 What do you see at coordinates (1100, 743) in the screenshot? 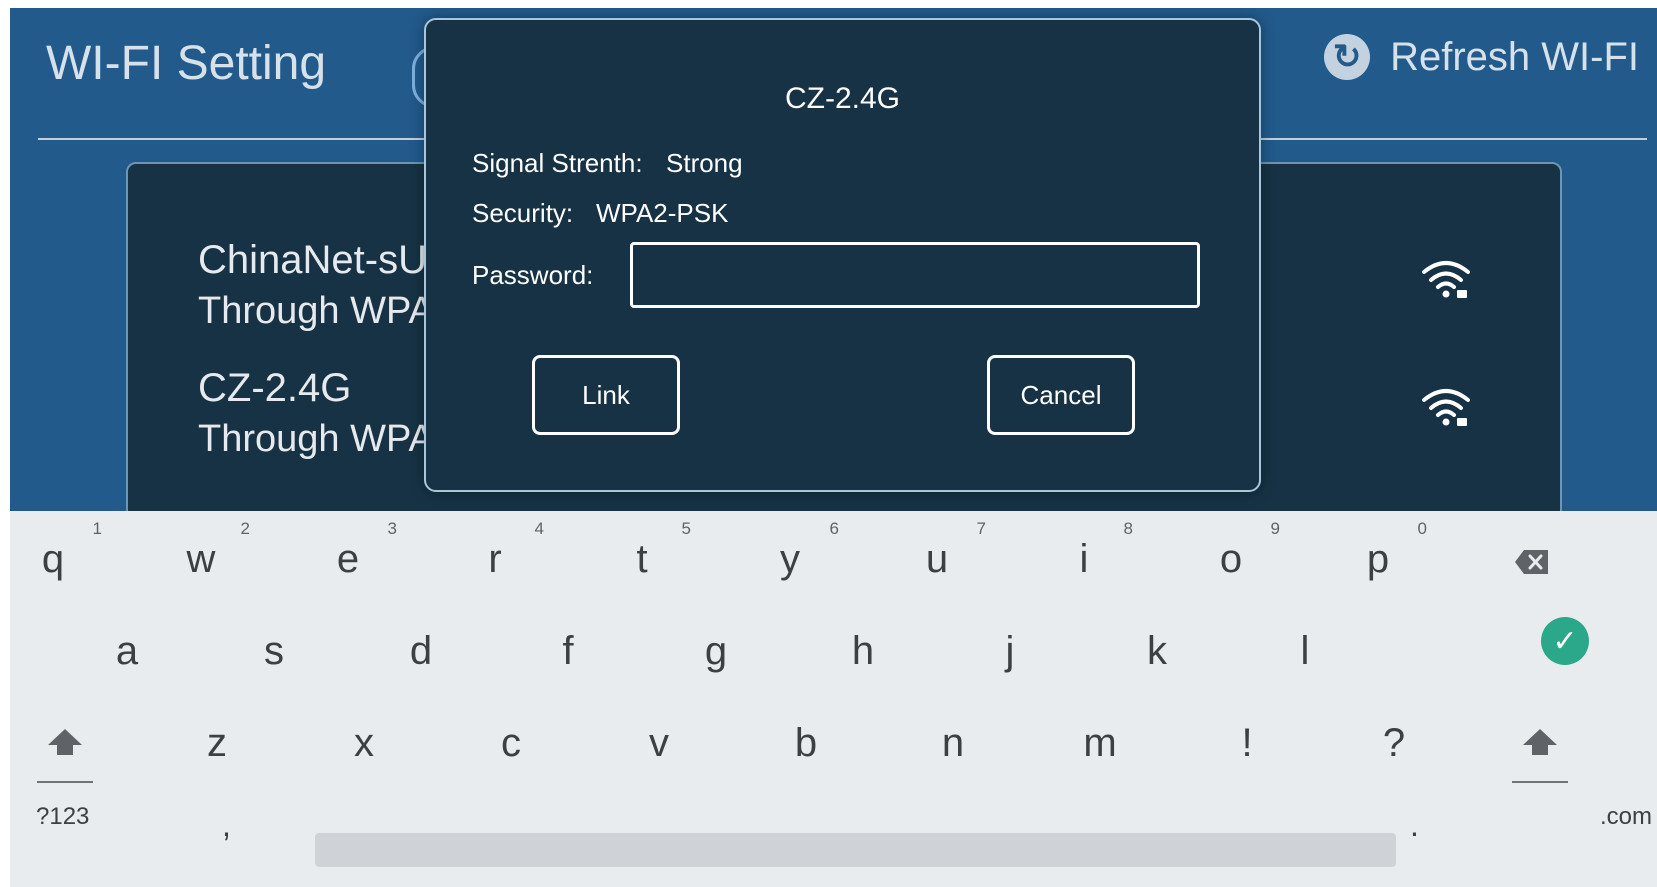
I see `key-label: m` at bounding box center [1100, 743].